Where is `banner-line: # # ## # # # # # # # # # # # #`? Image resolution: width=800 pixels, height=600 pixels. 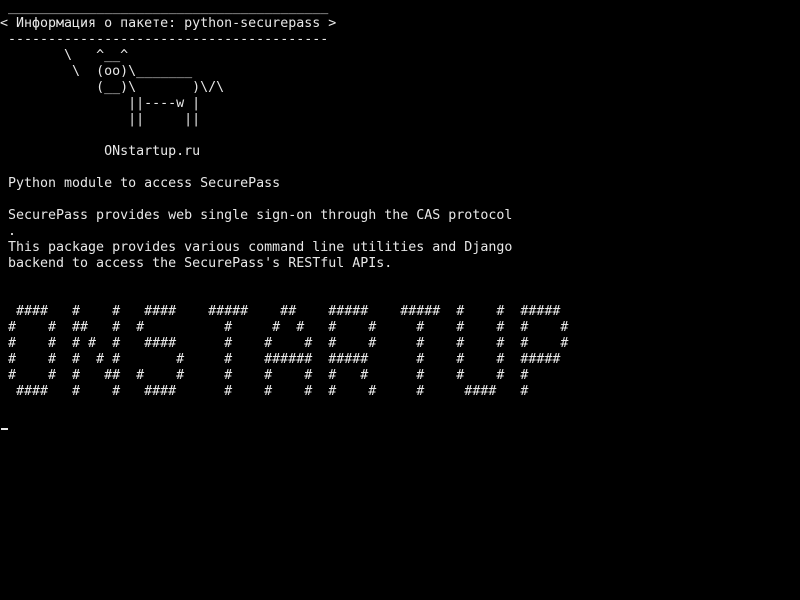 banner-line: # # ## # # # # # # # # # # # # is located at coordinates (288, 327).